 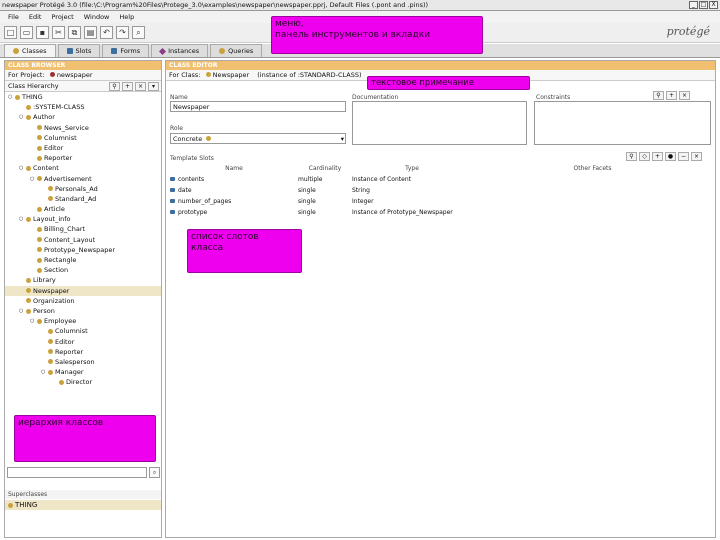 What do you see at coordinates (683, 156) in the screenshot?
I see `remove-slot-button: −` at bounding box center [683, 156].